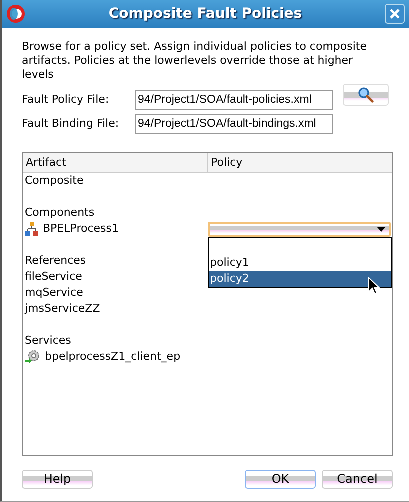 Image resolution: width=409 pixels, height=502 pixels. I want to click on search-icon, so click(366, 95).